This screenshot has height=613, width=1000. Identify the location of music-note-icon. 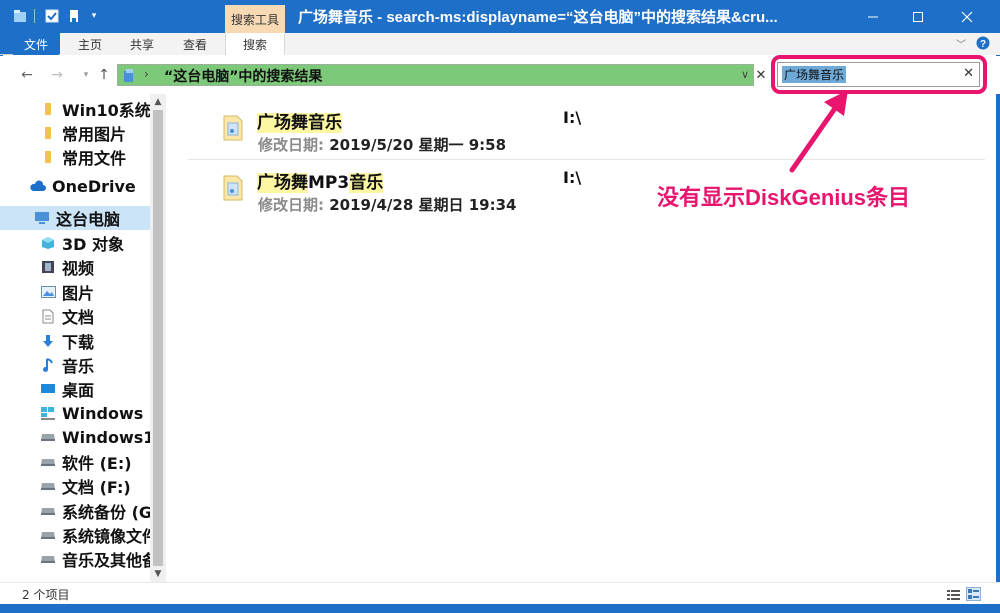
(48, 365).